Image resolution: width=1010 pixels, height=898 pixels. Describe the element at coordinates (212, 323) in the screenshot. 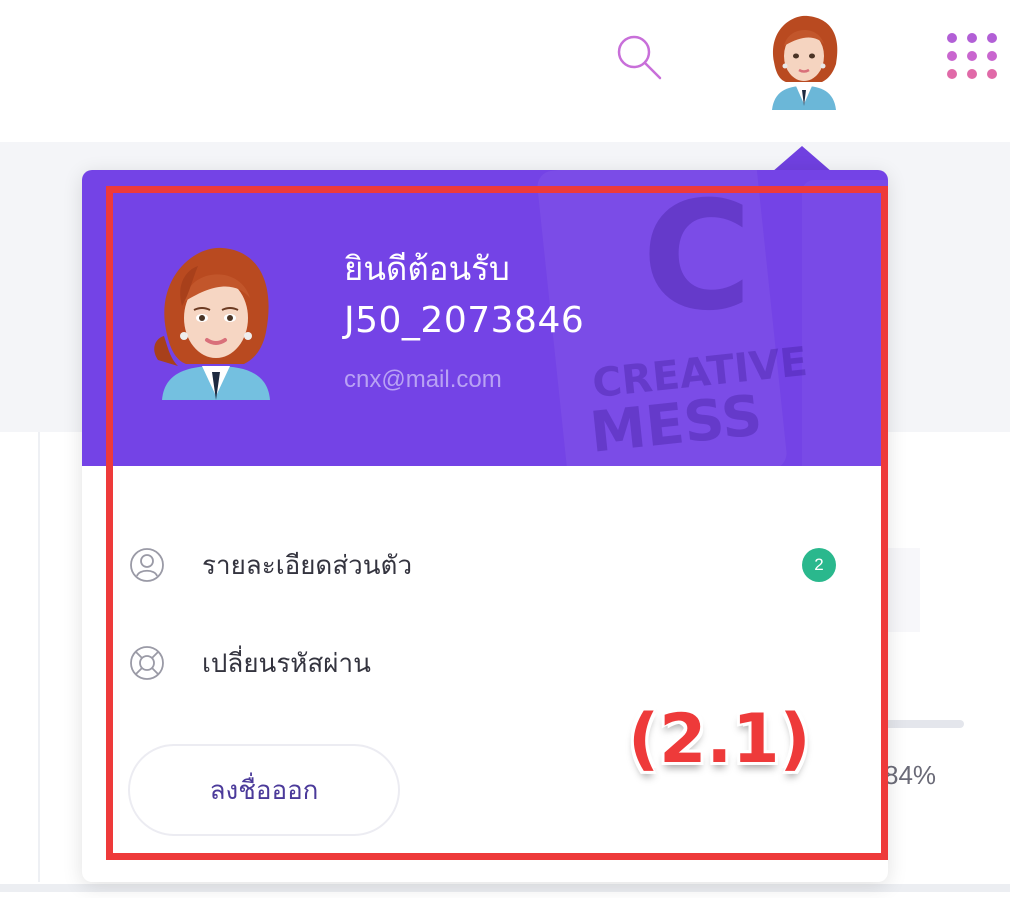

I see `profile-avatar` at that location.